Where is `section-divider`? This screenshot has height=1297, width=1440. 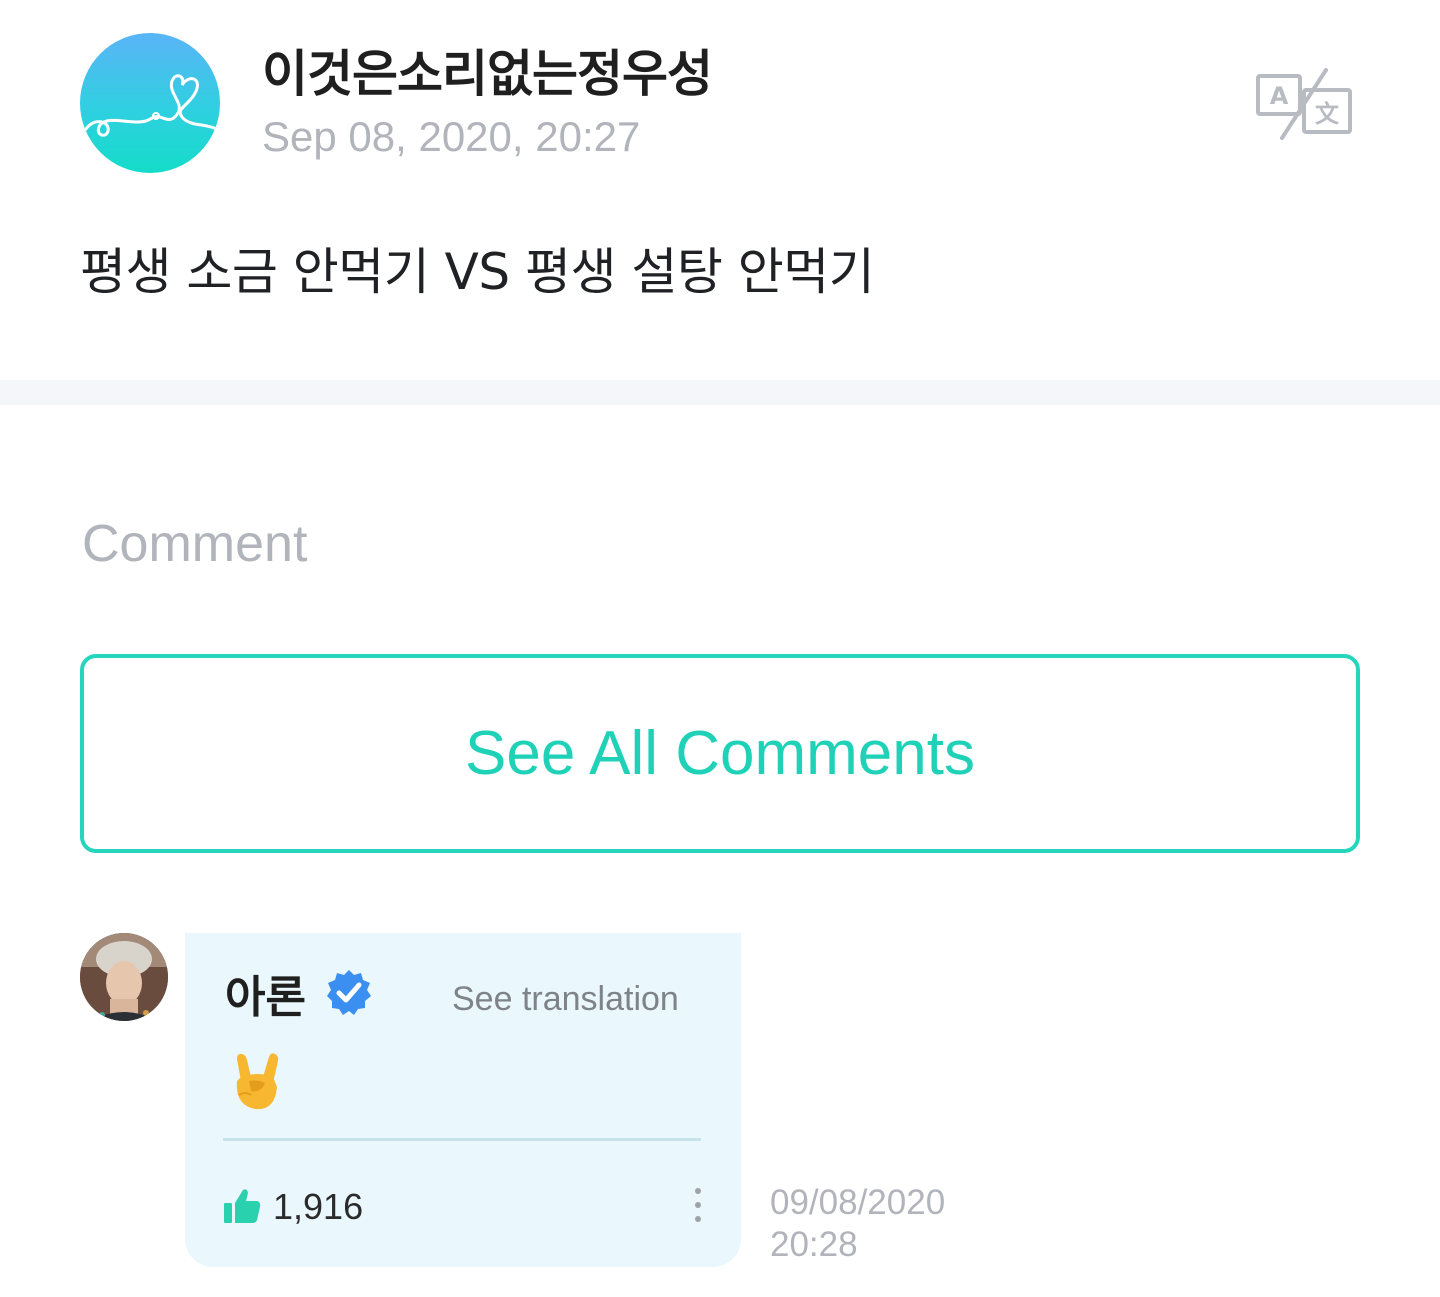
section-divider is located at coordinates (720, 392).